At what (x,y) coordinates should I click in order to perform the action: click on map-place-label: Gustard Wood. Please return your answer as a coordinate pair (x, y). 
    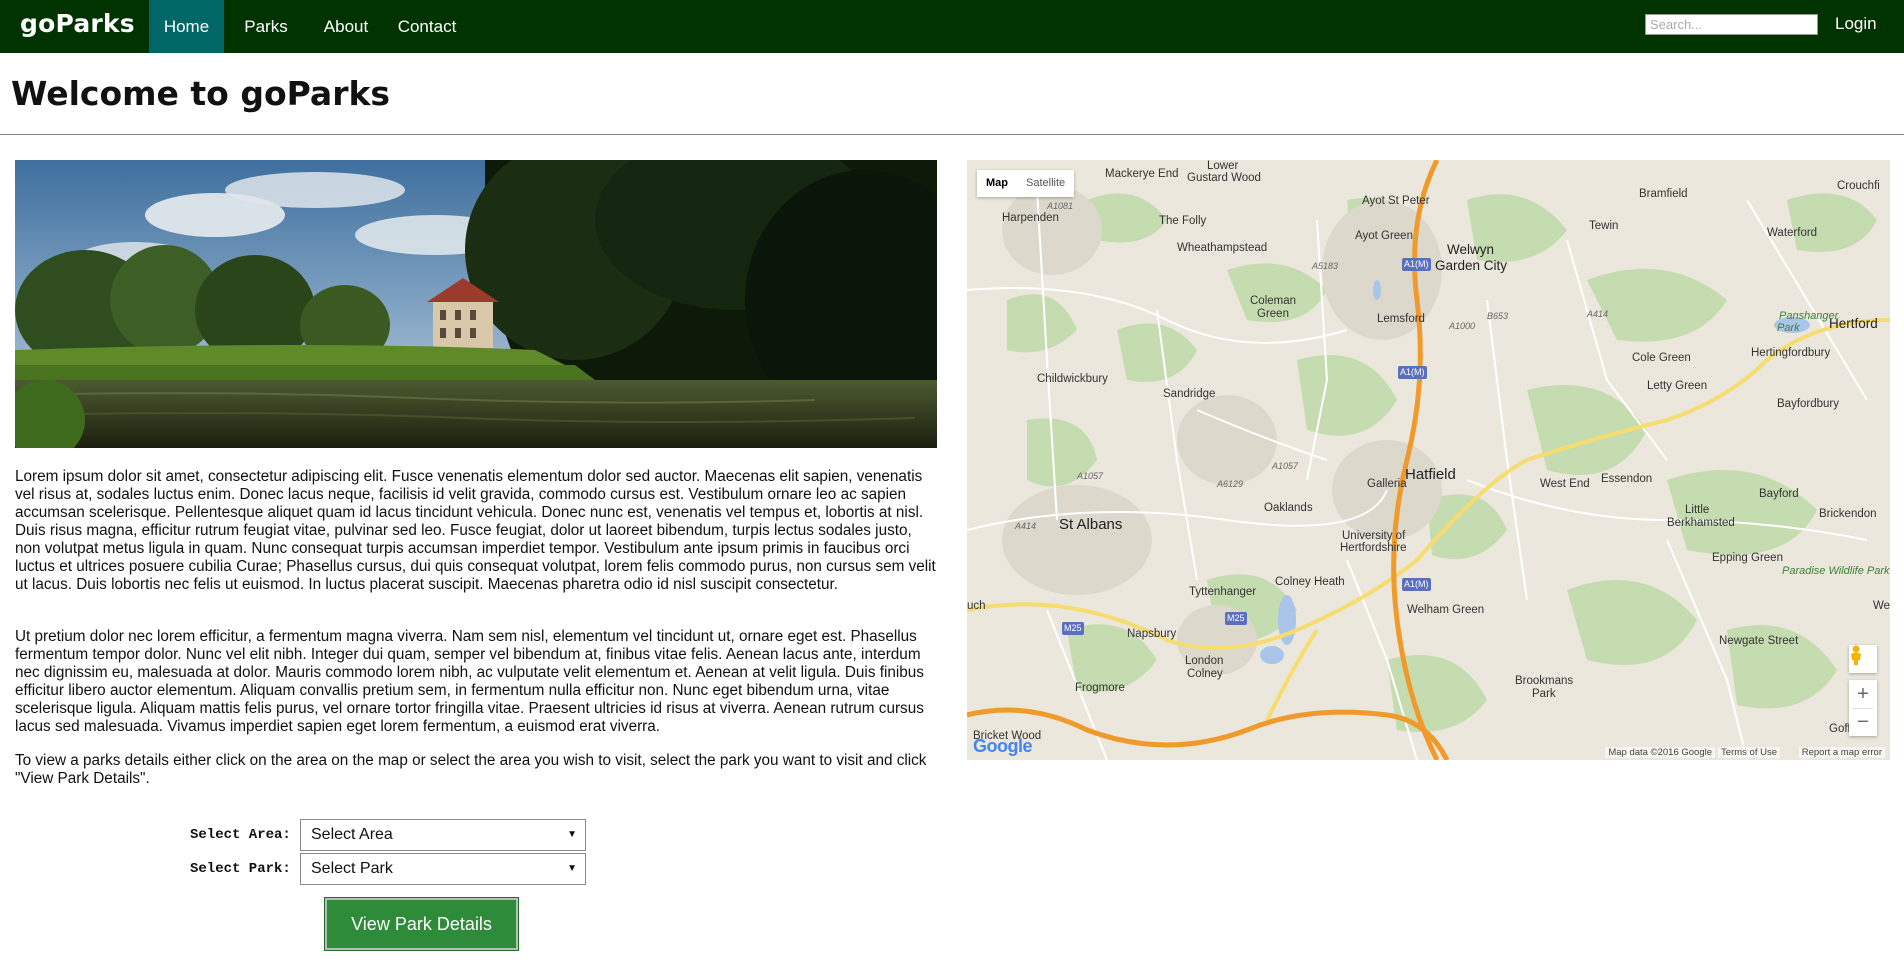
    Looking at the image, I should click on (1224, 178).